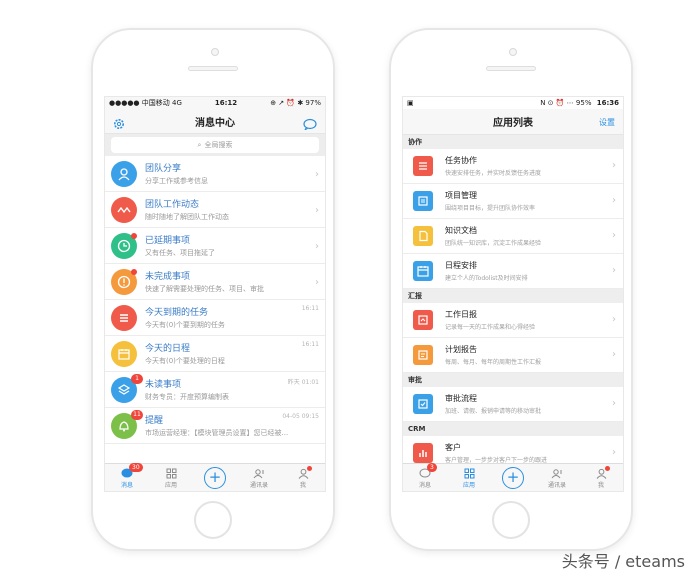 The image size is (699, 581). I want to click on tab-chat: 消息 3, so click(425, 476).